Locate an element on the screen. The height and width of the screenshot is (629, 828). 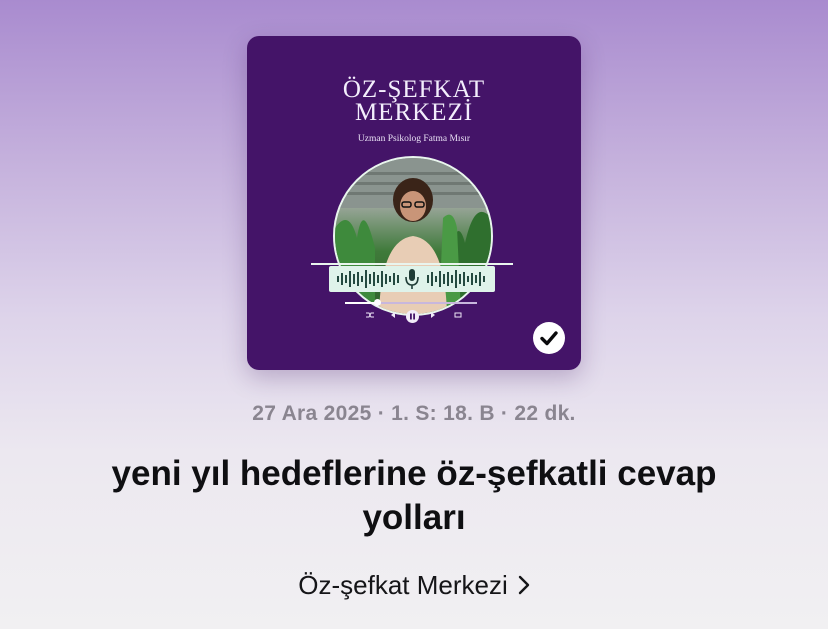
checkmark-icon is located at coordinates (549, 338).